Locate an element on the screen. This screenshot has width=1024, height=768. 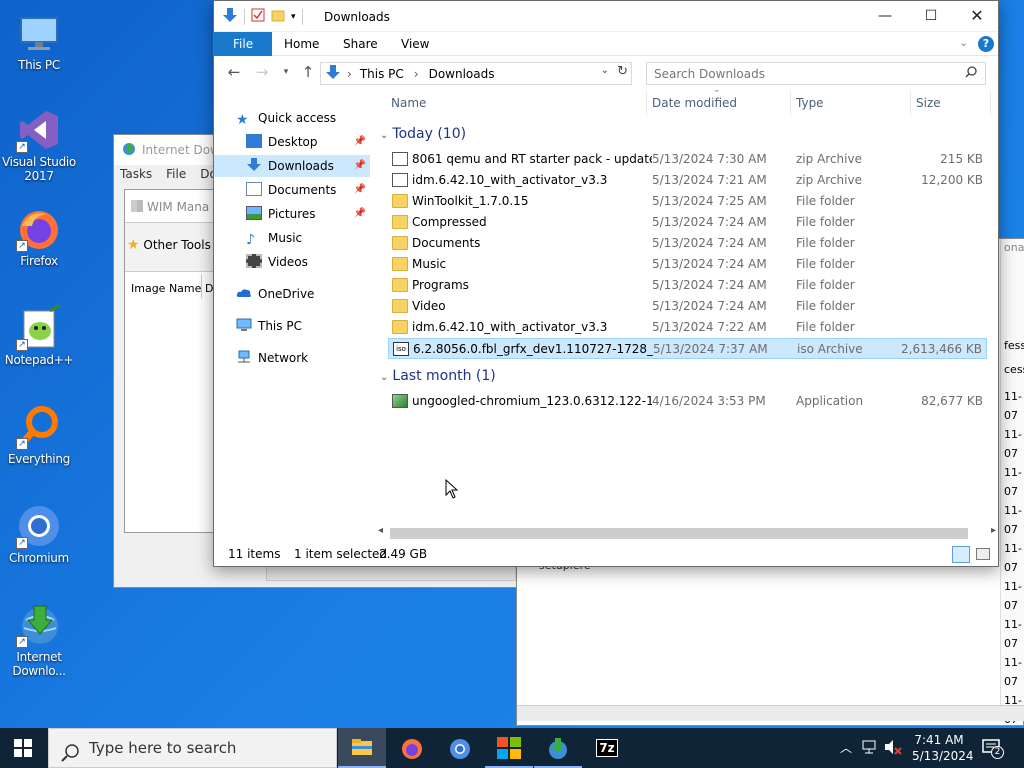
details-view-icon is located at coordinates (961, 554).